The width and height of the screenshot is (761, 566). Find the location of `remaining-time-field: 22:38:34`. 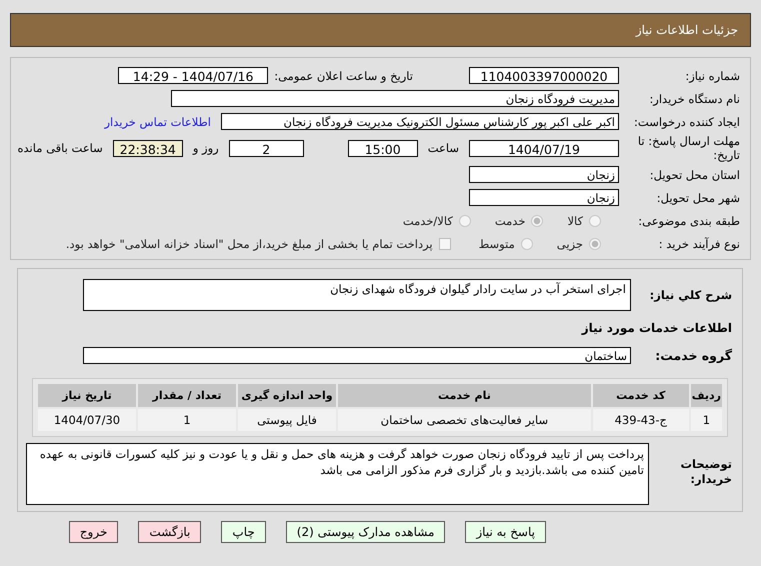

remaining-time-field: 22:38:34 is located at coordinates (147, 148).